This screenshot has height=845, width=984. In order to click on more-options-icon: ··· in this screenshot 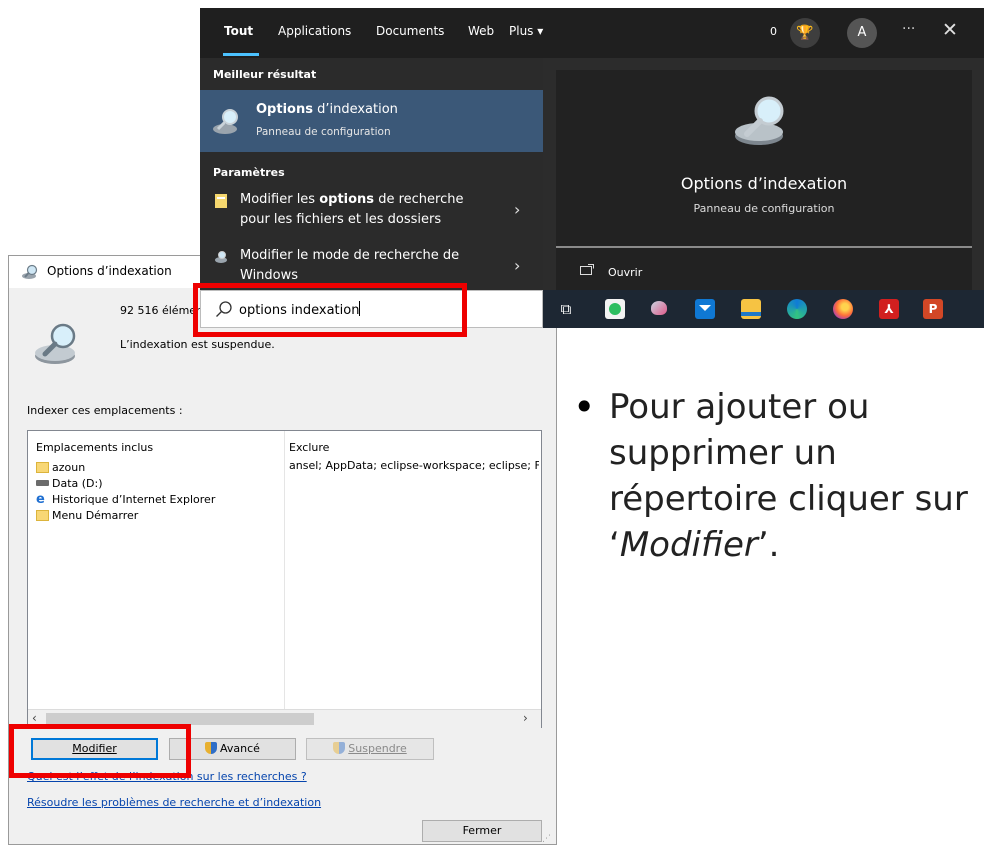, I will do `click(908, 29)`.